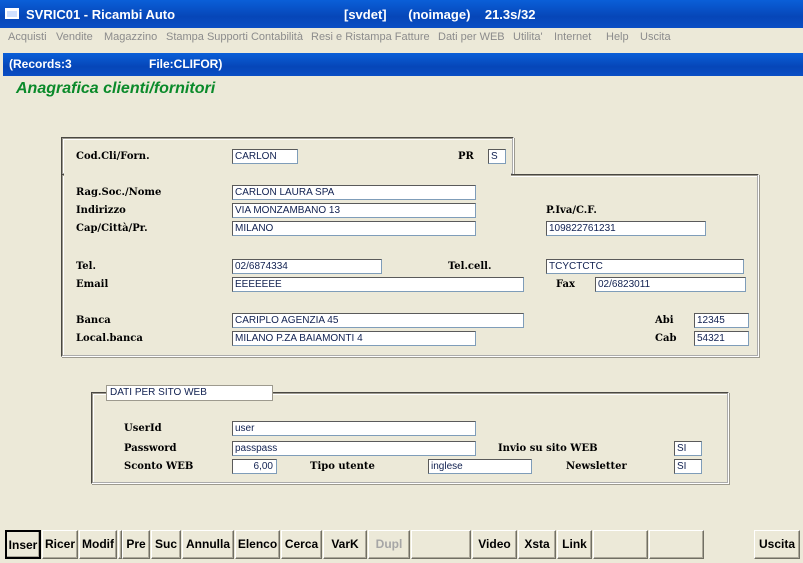 This screenshot has height=563, width=803. What do you see at coordinates (664, 320) in the screenshot?
I see `abi-label: Abi` at bounding box center [664, 320].